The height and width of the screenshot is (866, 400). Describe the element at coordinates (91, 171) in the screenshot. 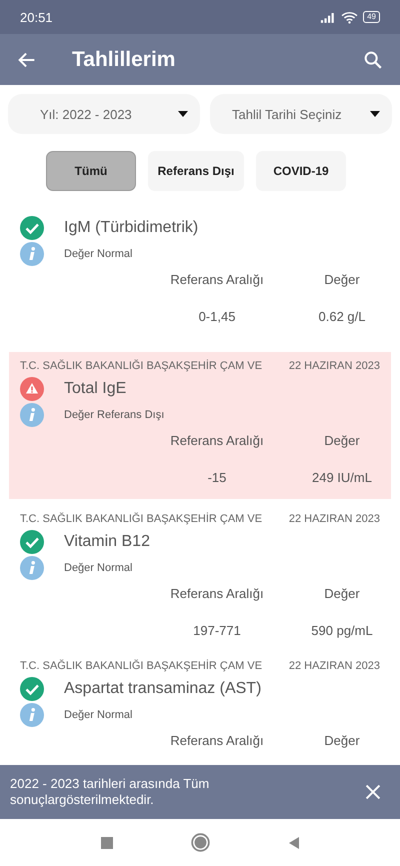

I see `filter-tab: Tümü` at that location.